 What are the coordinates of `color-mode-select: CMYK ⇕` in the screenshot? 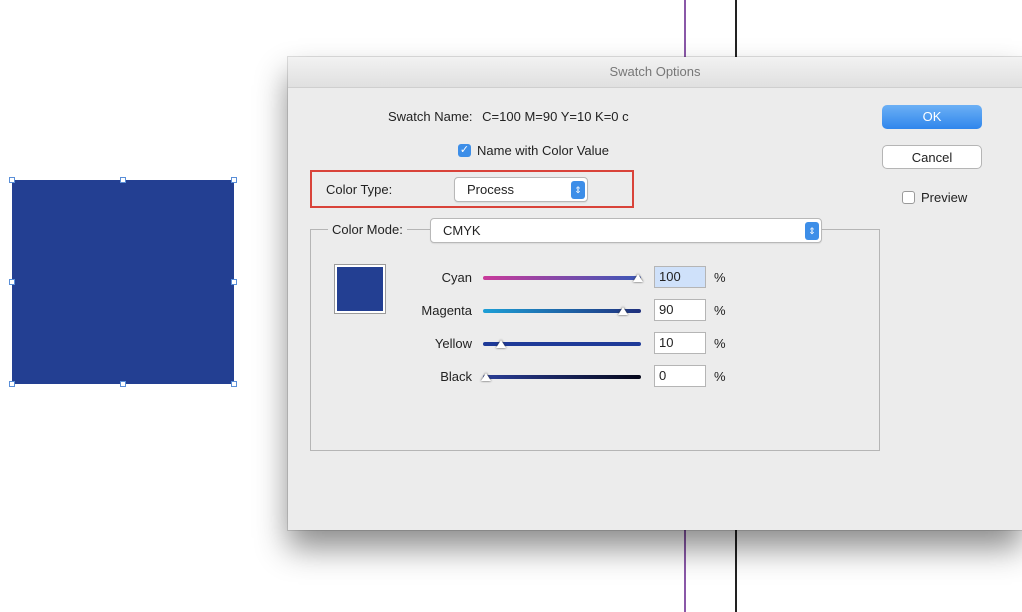 It's located at (626, 230).